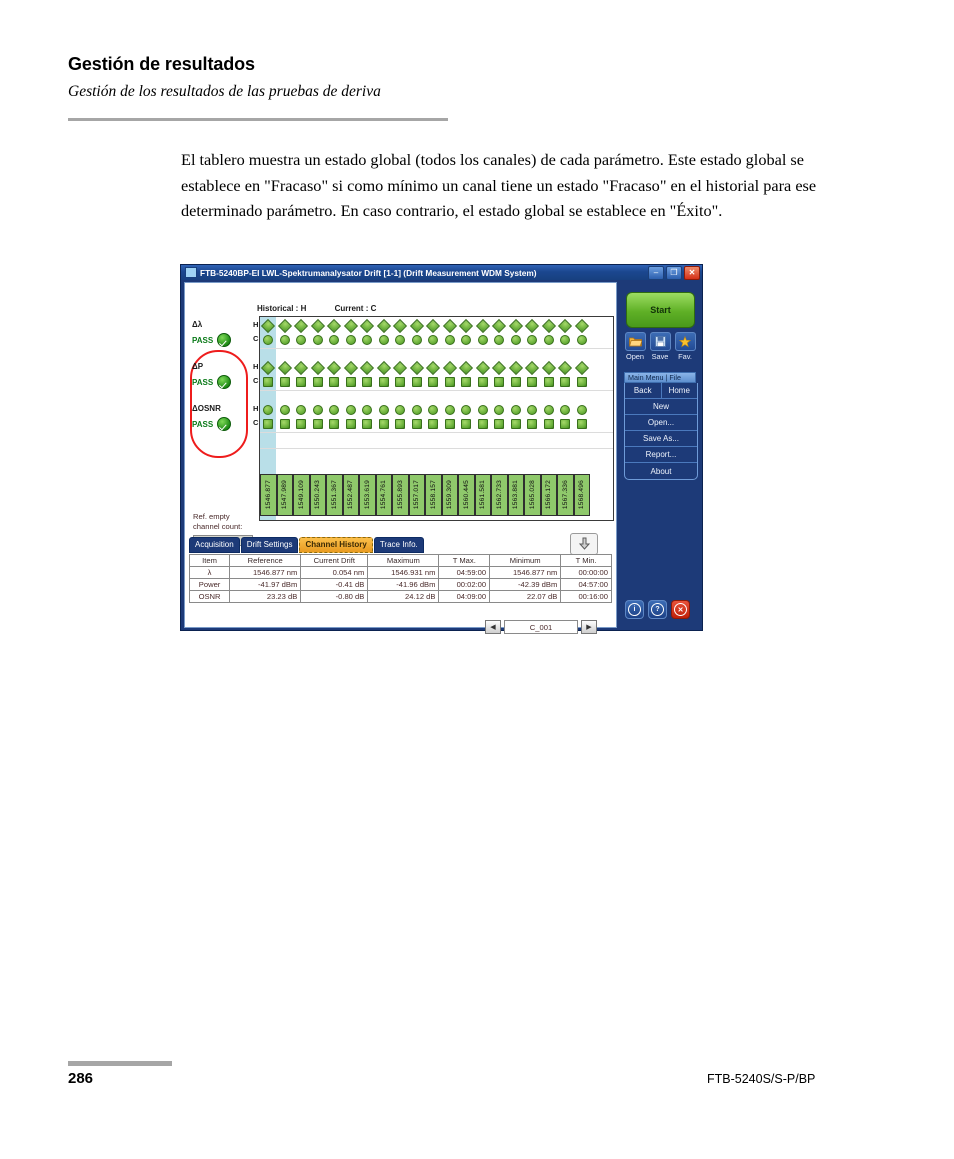  I want to click on close-window-button: ✕, so click(692, 273).